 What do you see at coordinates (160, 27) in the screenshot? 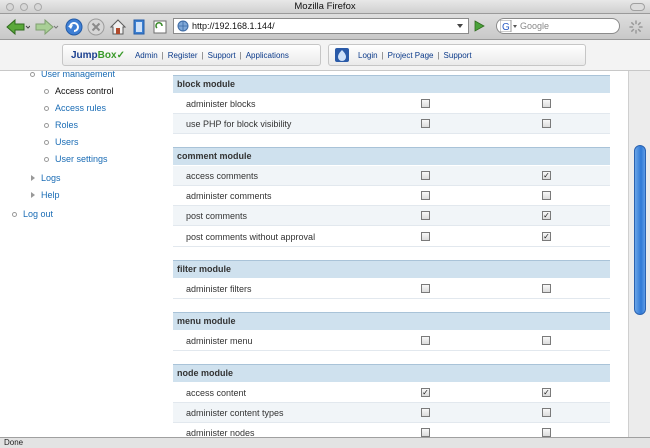
I see `new-tab-button` at bounding box center [160, 27].